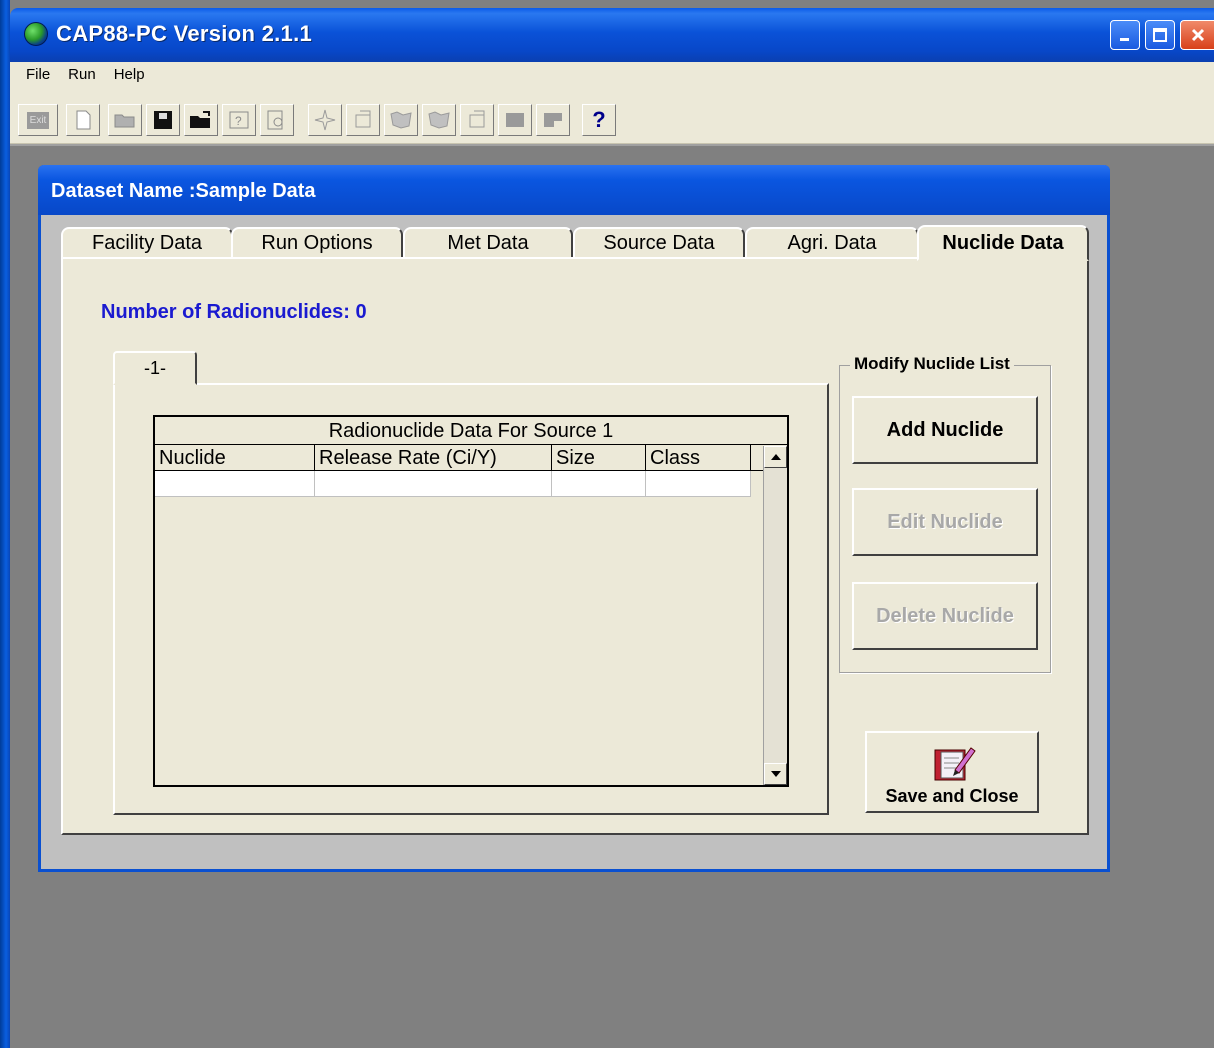 Image resolution: width=1214 pixels, height=1048 pixels. What do you see at coordinates (317, 243) in the screenshot?
I see `tab-run-options: Run Options` at bounding box center [317, 243].